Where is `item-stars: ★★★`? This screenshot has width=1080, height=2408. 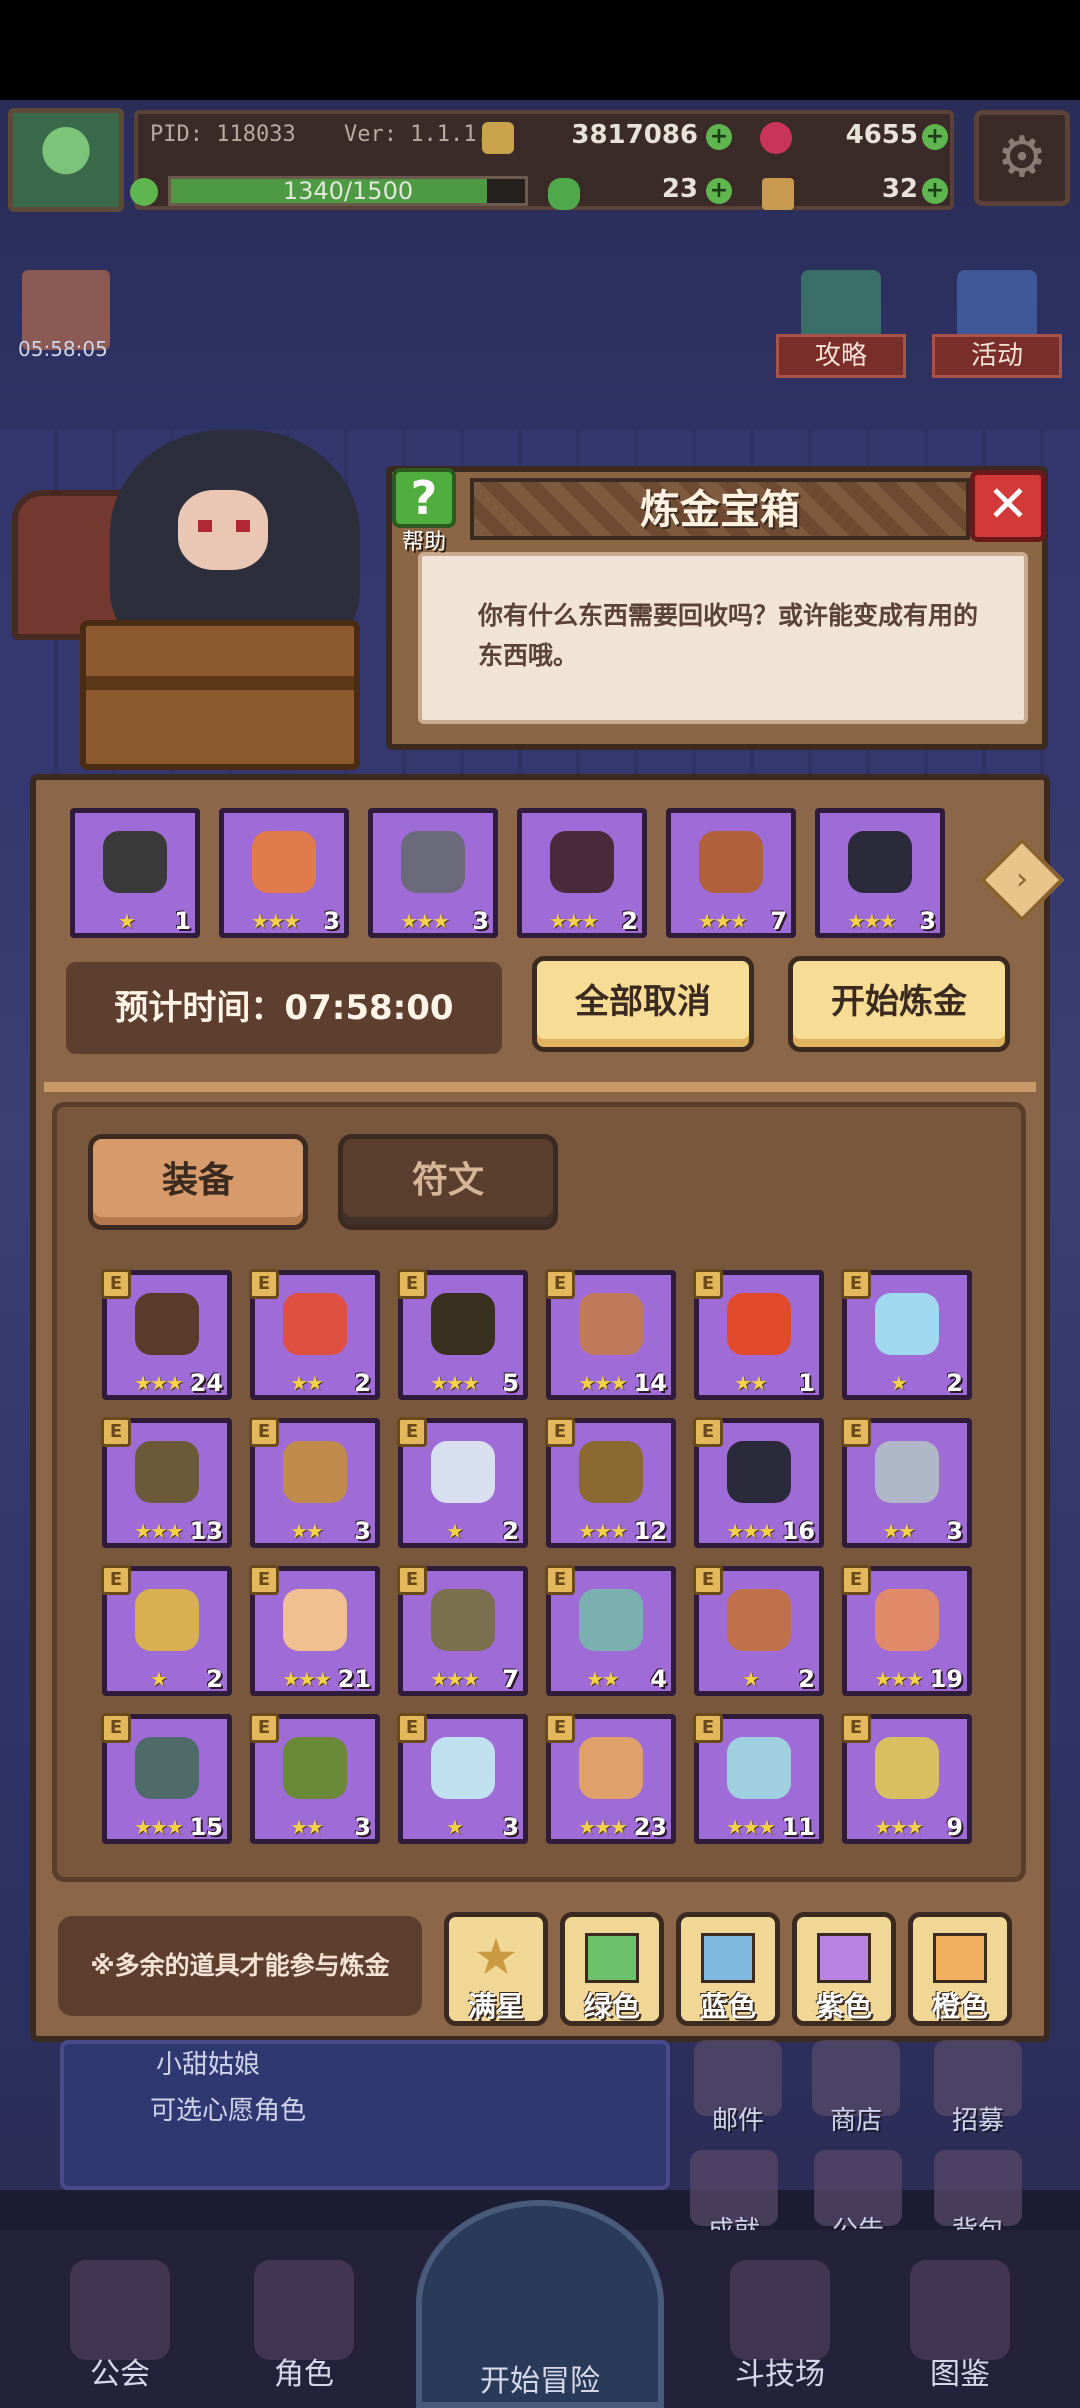 item-stars: ★★★ is located at coordinates (723, 921).